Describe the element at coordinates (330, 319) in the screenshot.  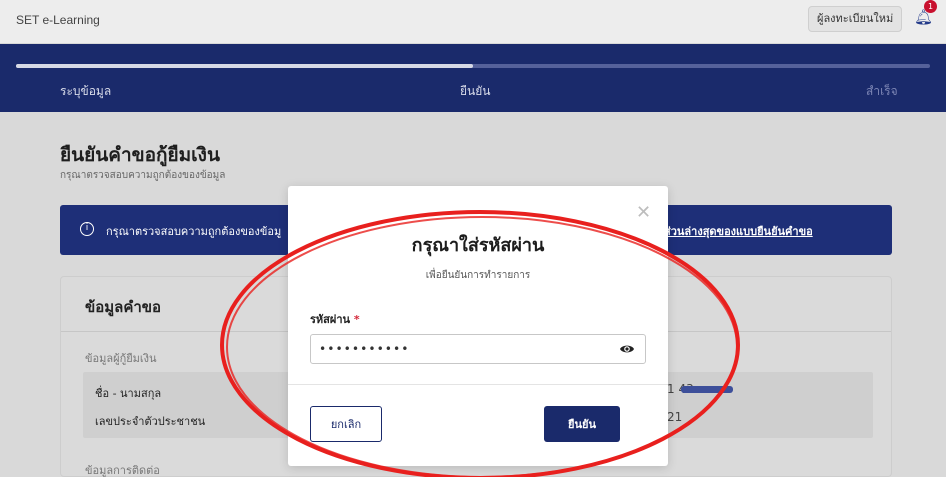
I see `password-label-text: รหัสผ่าน` at that location.